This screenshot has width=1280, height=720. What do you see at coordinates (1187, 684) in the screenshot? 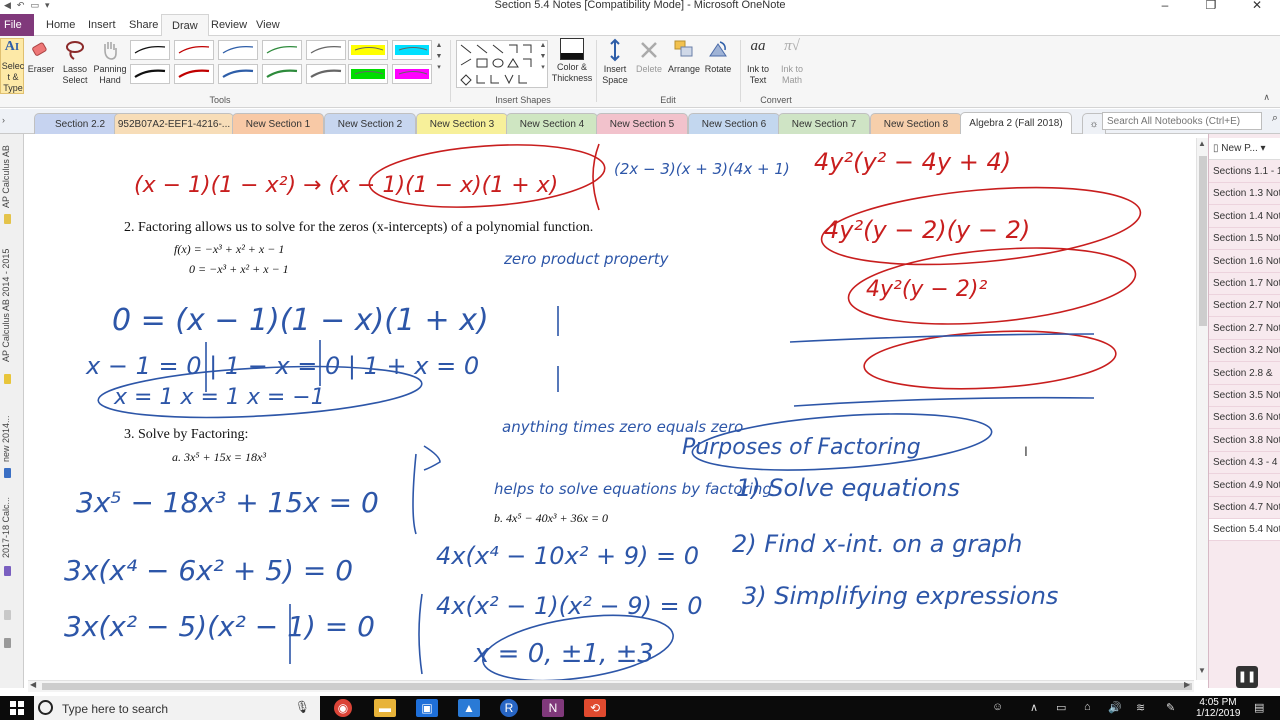
I see `scroll-right-icon: ▶` at bounding box center [1187, 684].